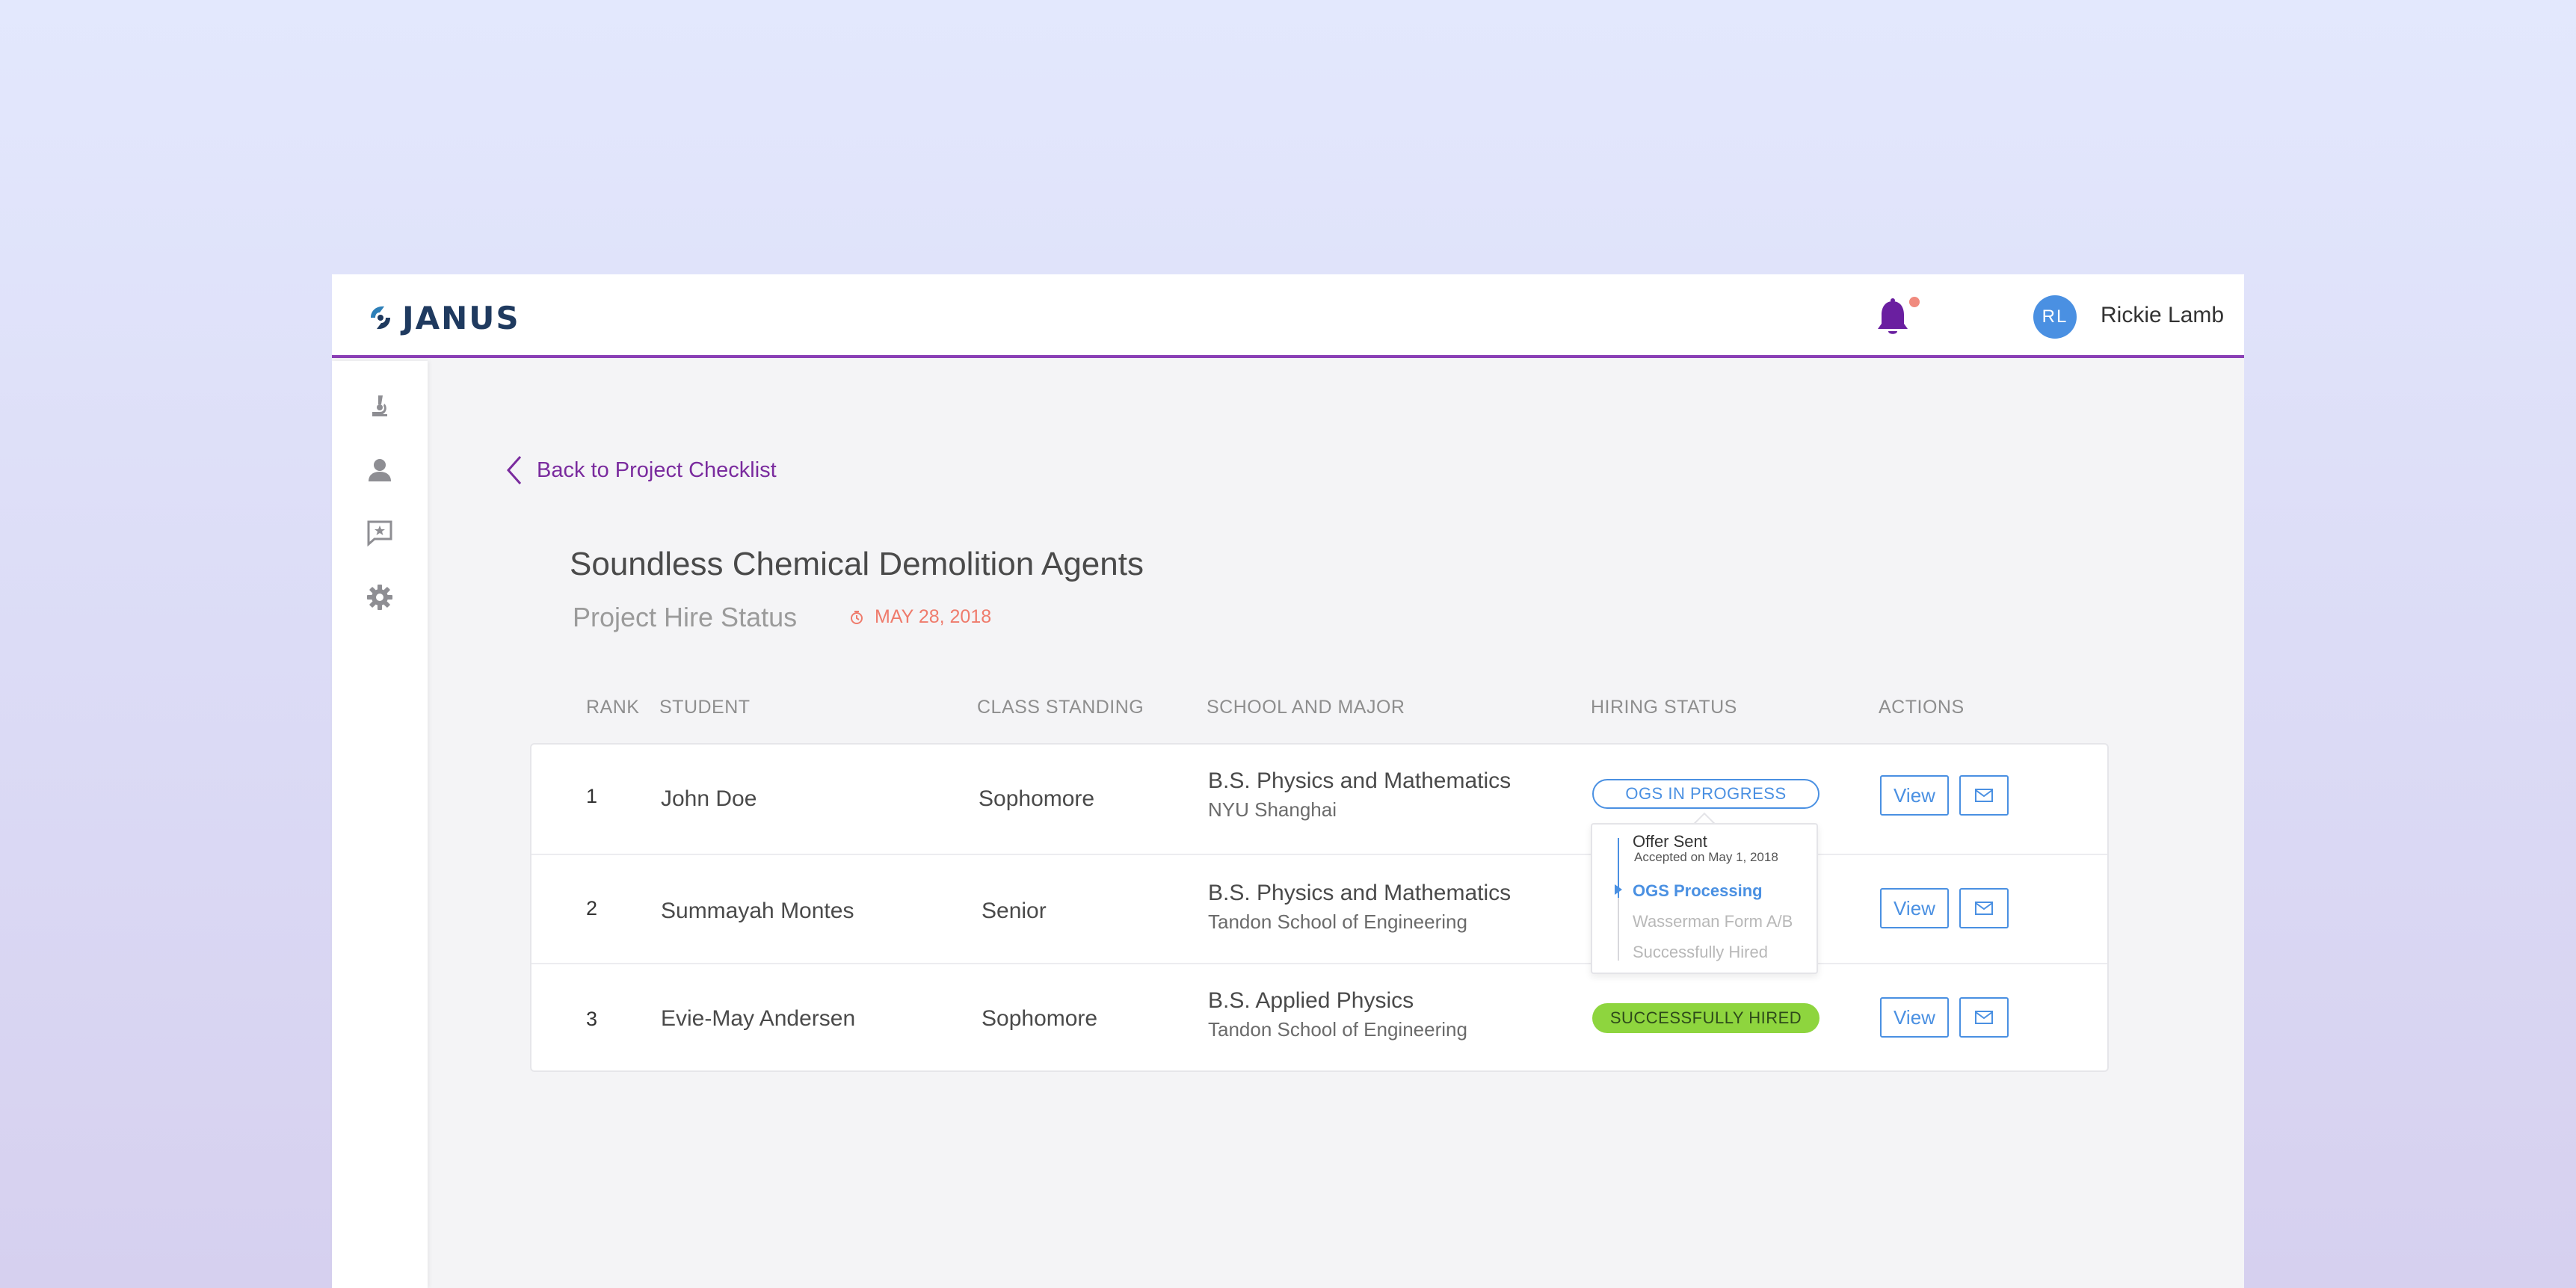 The width and height of the screenshot is (2576, 1288). Describe the element at coordinates (380, 597) in the screenshot. I see `gear-icon` at that location.